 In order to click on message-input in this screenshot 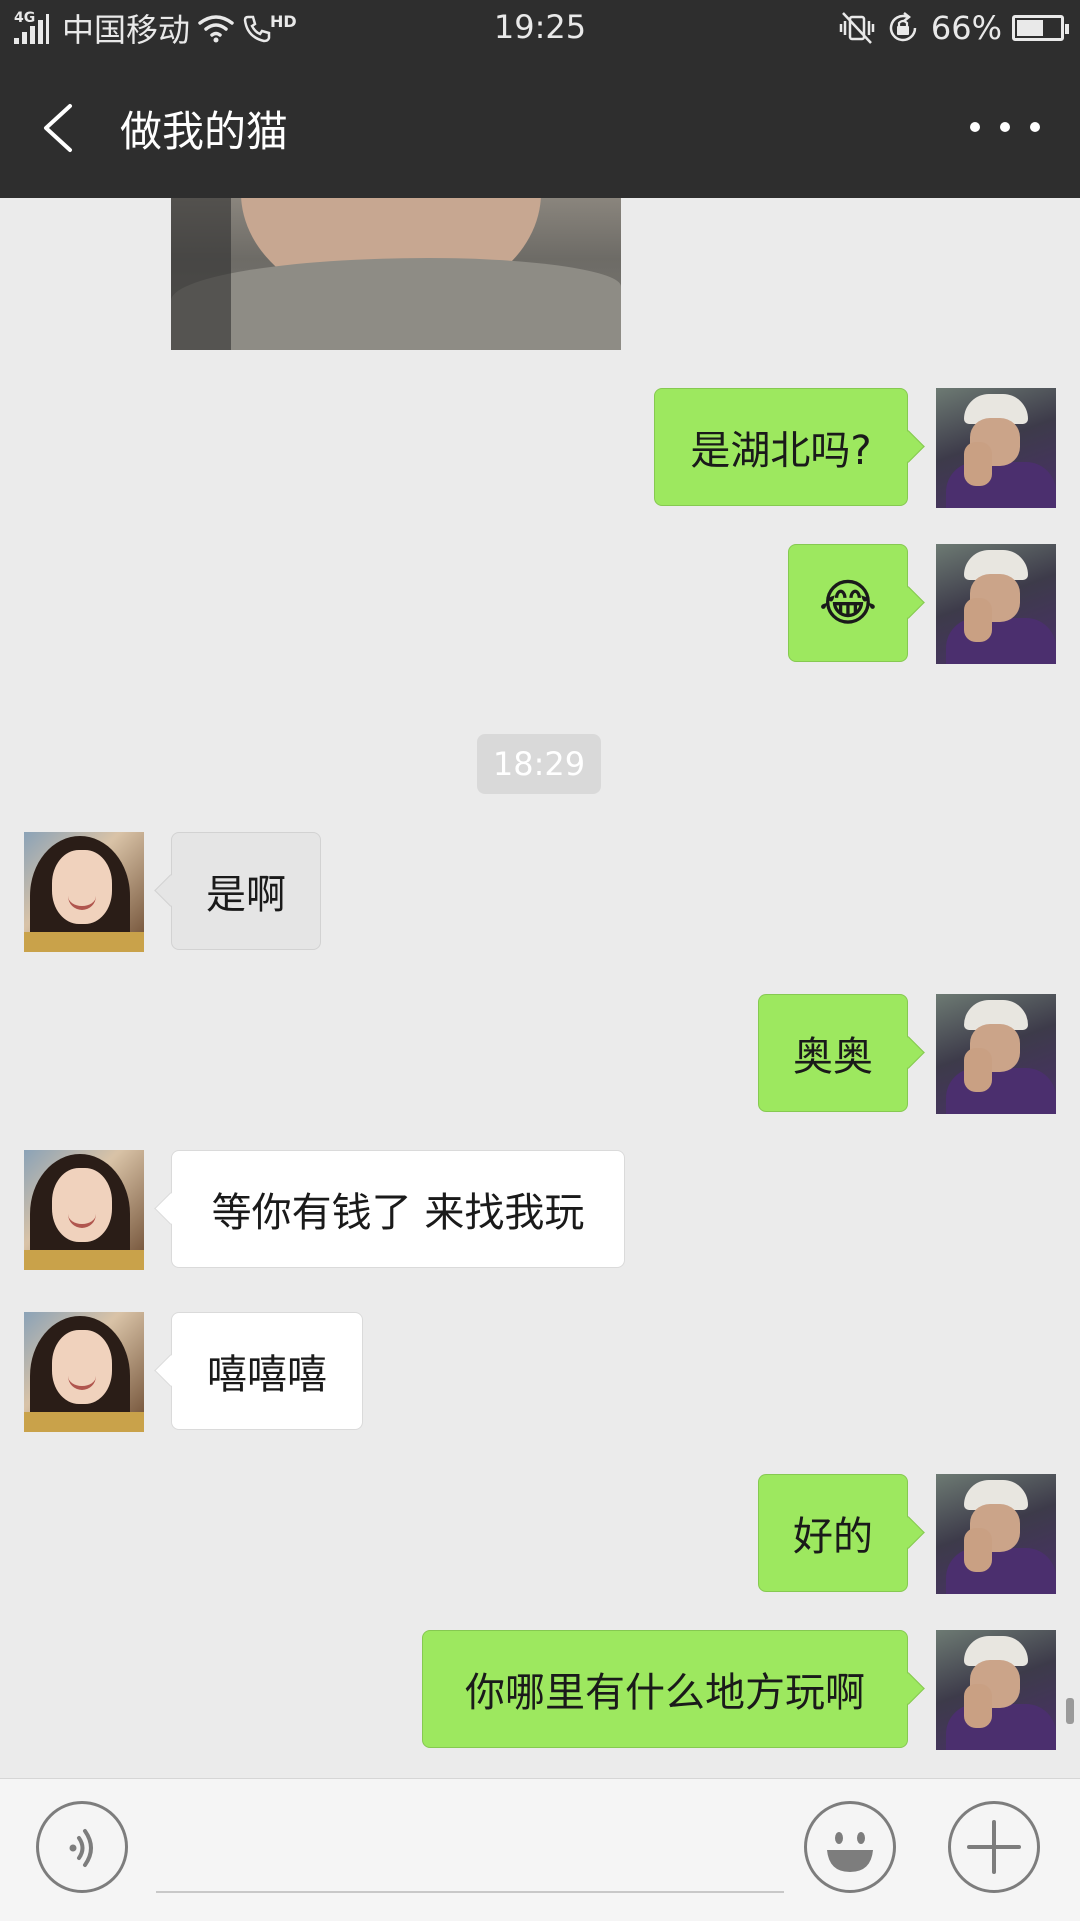, I will do `click(470, 1853)`.